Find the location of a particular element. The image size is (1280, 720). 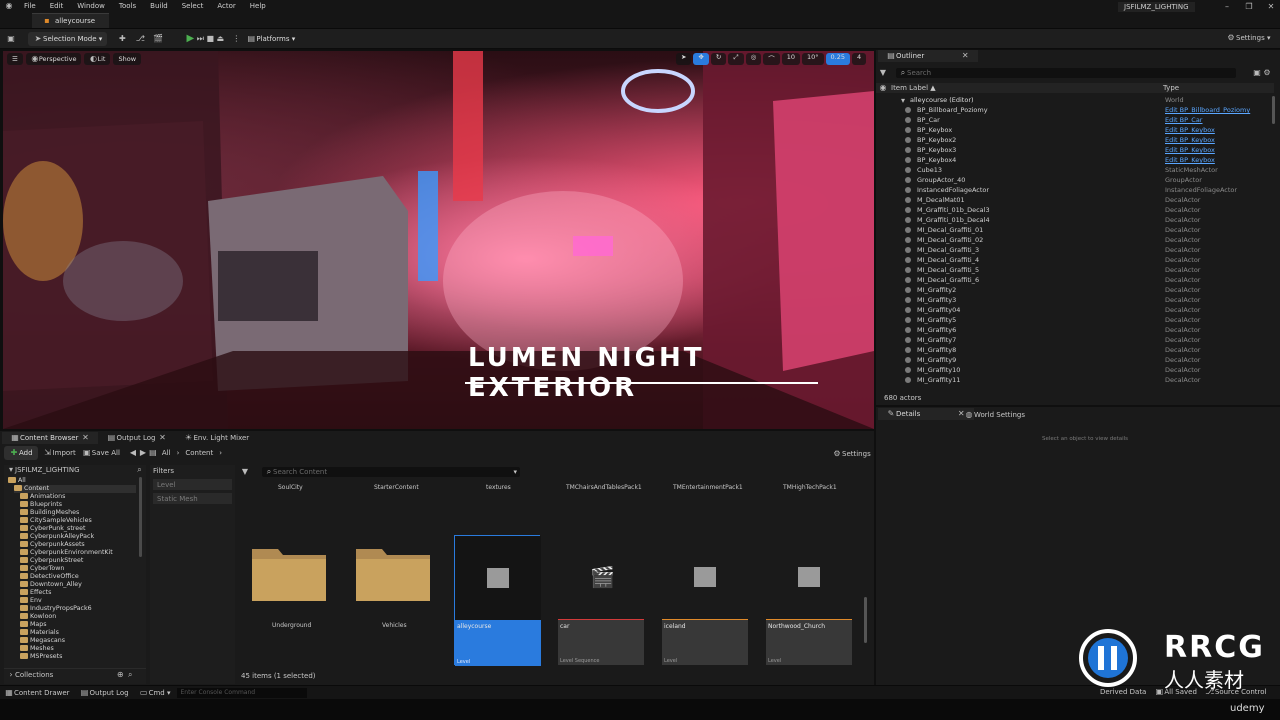

top-folder-tmentertainment: TMEntertainmentPack1 is located at coordinates (708, 487).